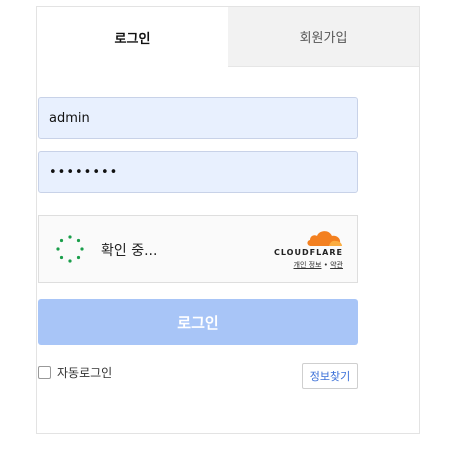 The height and width of the screenshot is (460, 460). I want to click on tab-login: 로그인, so click(132, 37).